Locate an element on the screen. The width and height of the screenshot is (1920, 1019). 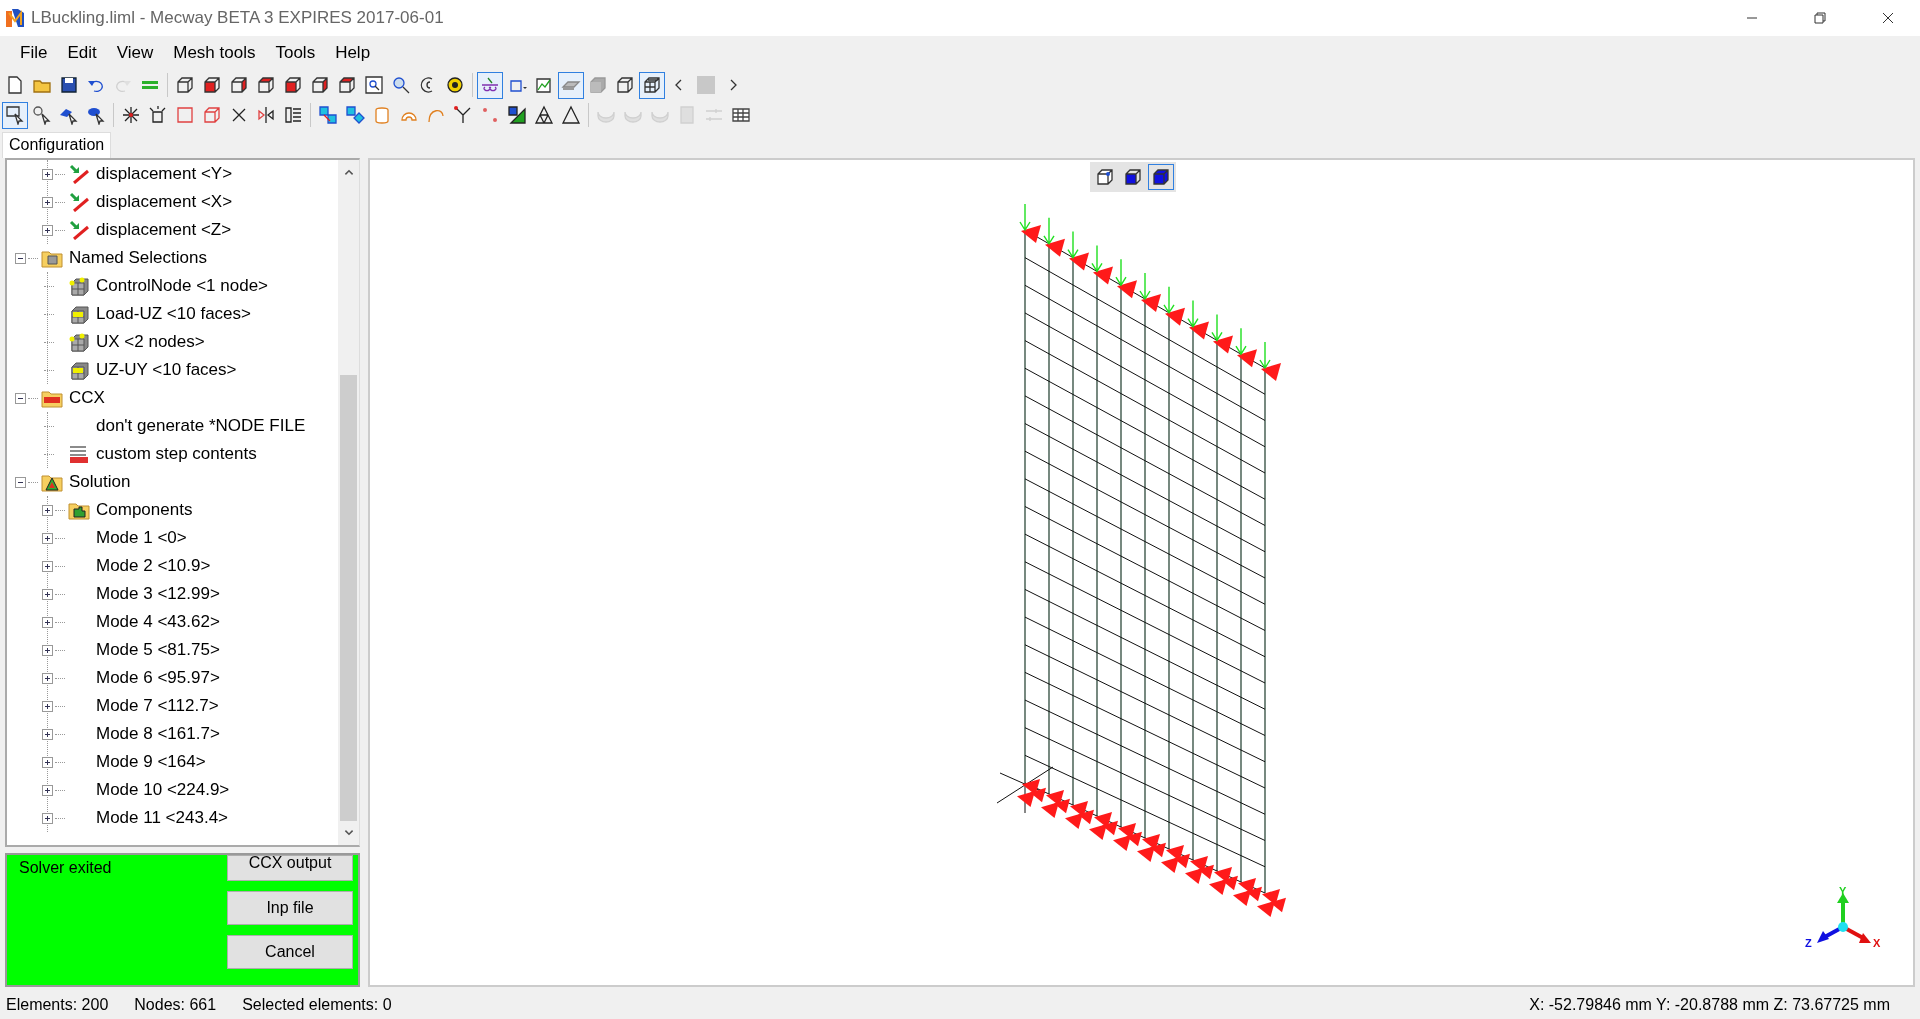
solver-button: CCX output is located at coordinates (290, 868).